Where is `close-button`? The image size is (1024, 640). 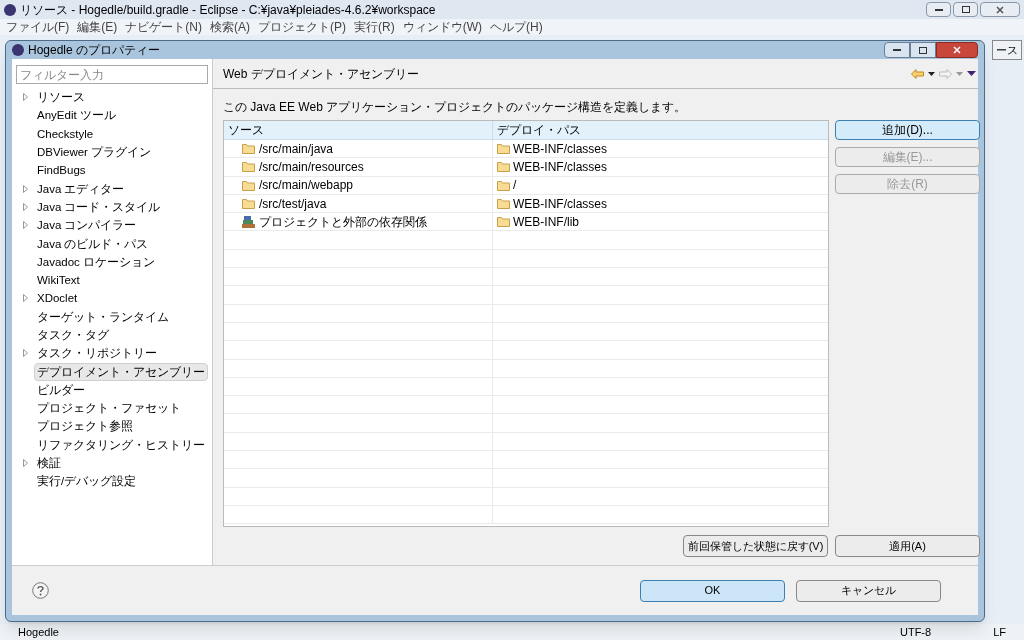
close-button is located at coordinates (957, 50).